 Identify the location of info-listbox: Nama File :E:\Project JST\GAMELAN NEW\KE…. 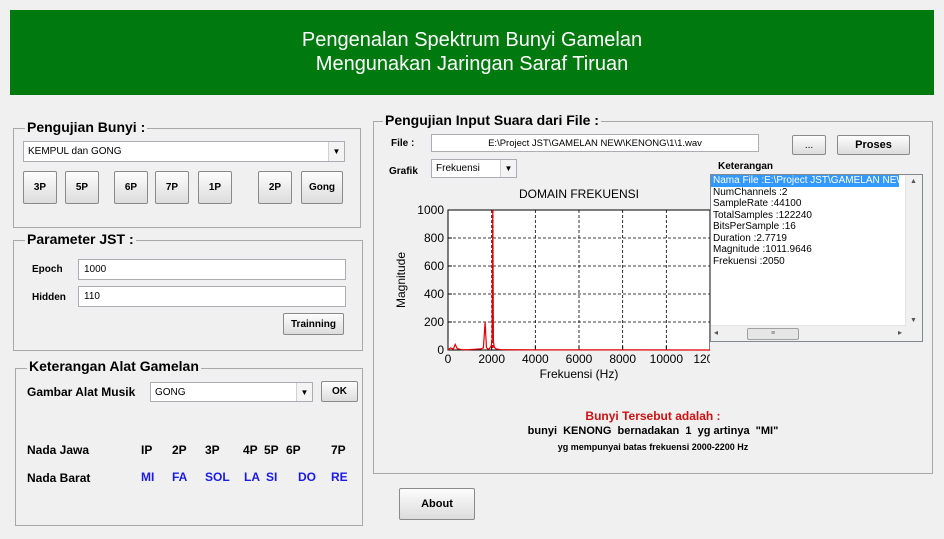
(816, 258).